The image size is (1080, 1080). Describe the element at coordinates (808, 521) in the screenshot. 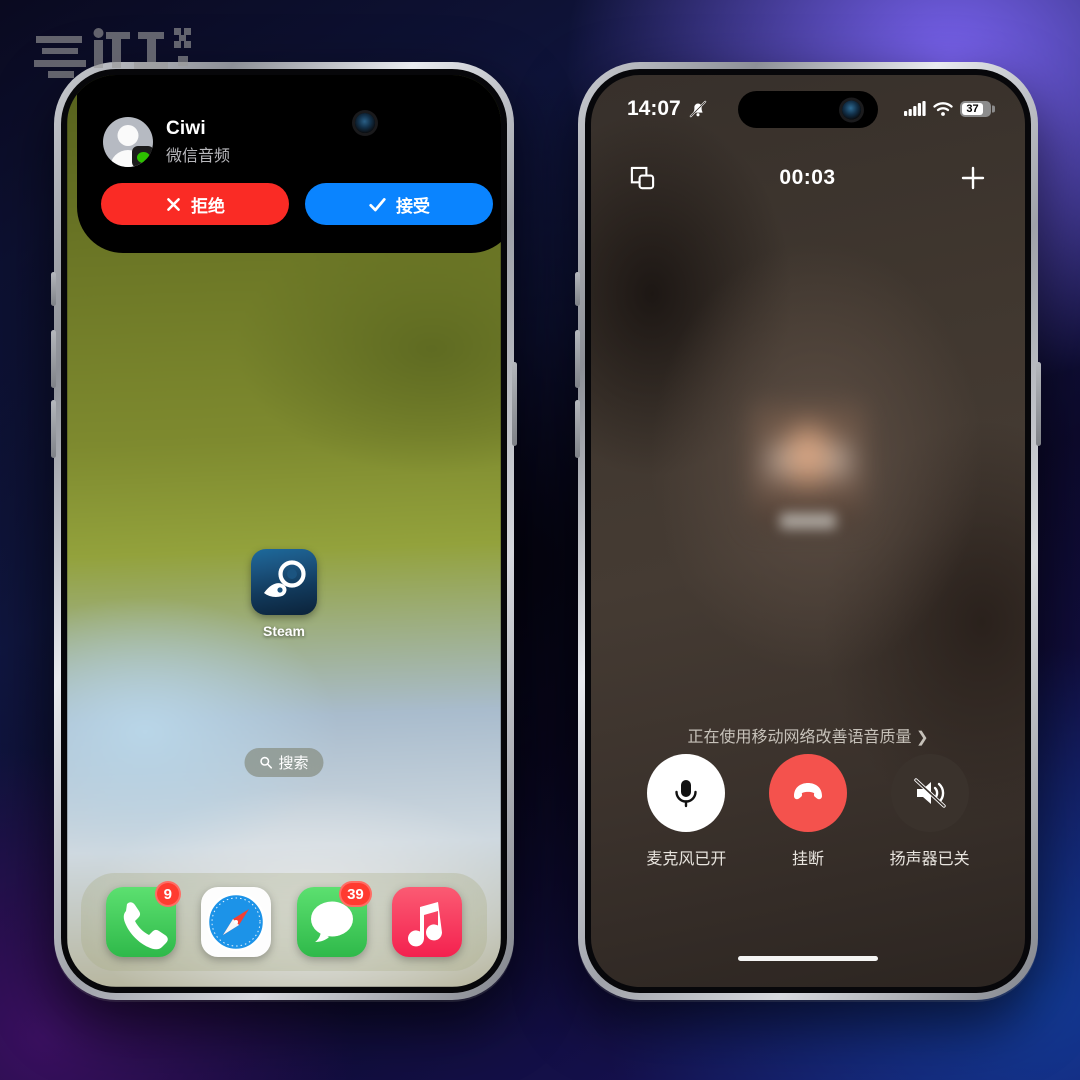

I see `blurred-contact-label` at that location.